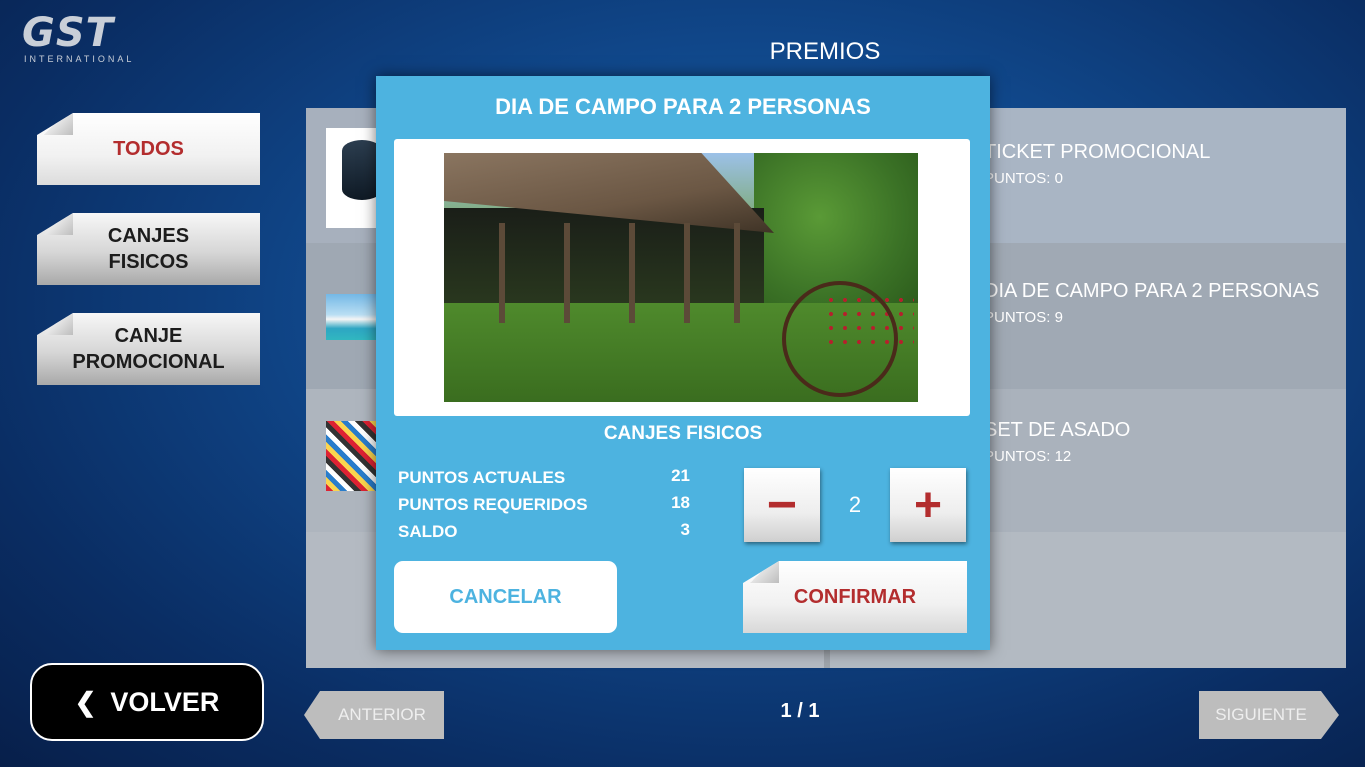 The image size is (1365, 767). I want to click on page-title: PREMIOS, so click(825, 51).